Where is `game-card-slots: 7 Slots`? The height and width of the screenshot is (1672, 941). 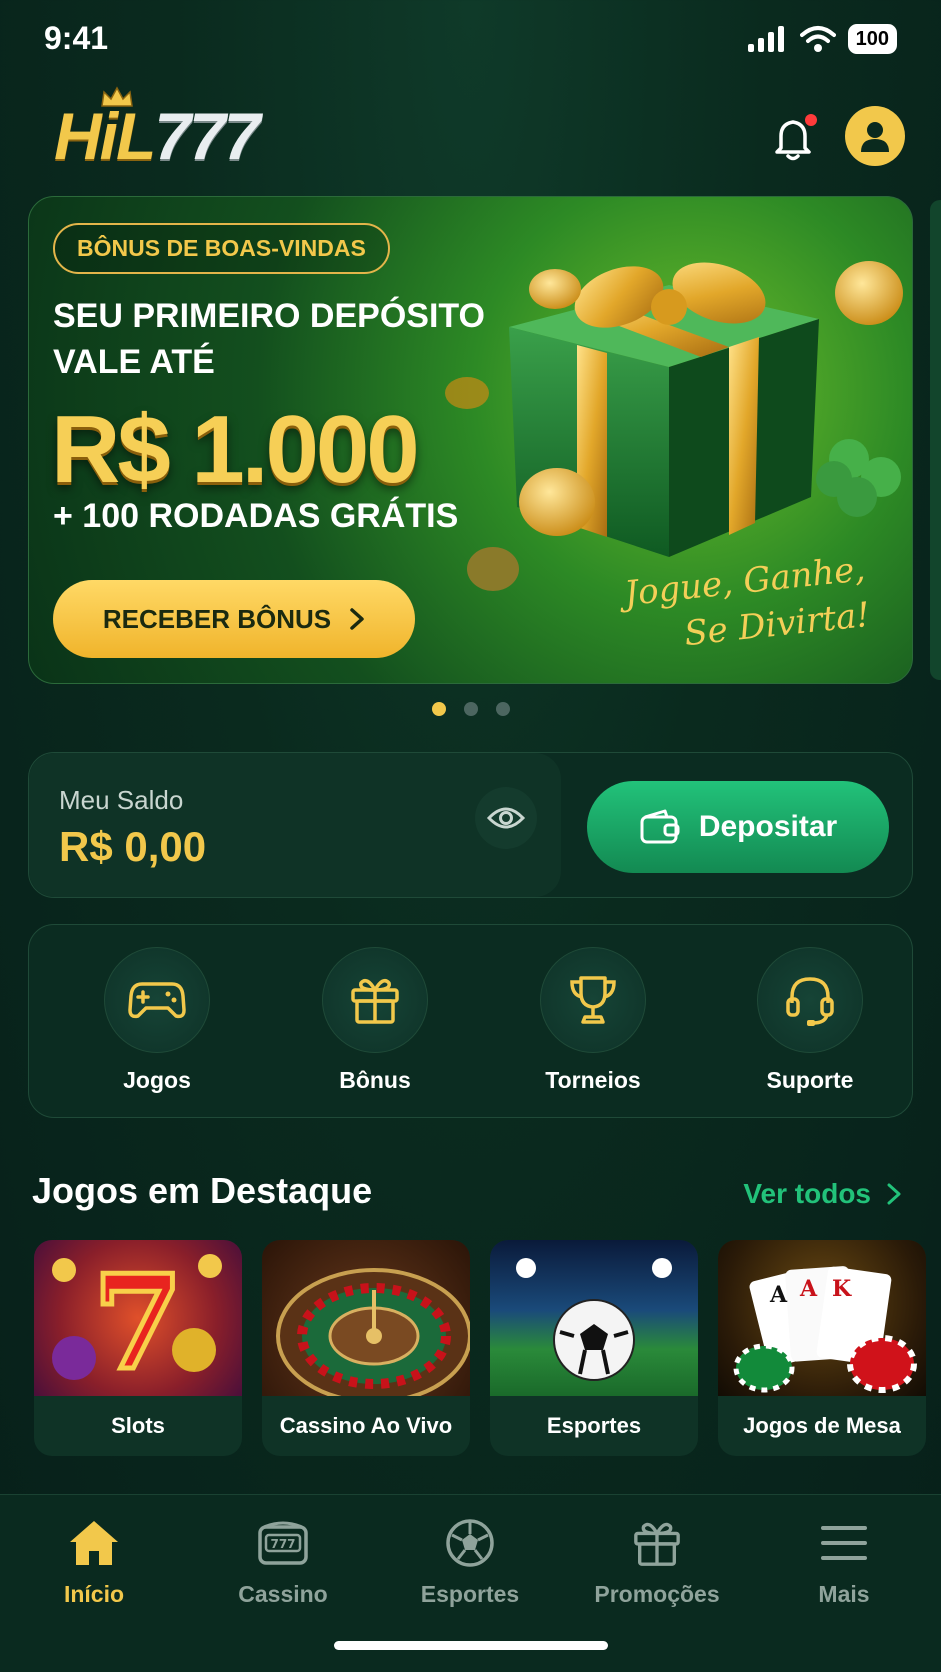
game-card-slots: 7 Slots is located at coordinates (138, 1348).